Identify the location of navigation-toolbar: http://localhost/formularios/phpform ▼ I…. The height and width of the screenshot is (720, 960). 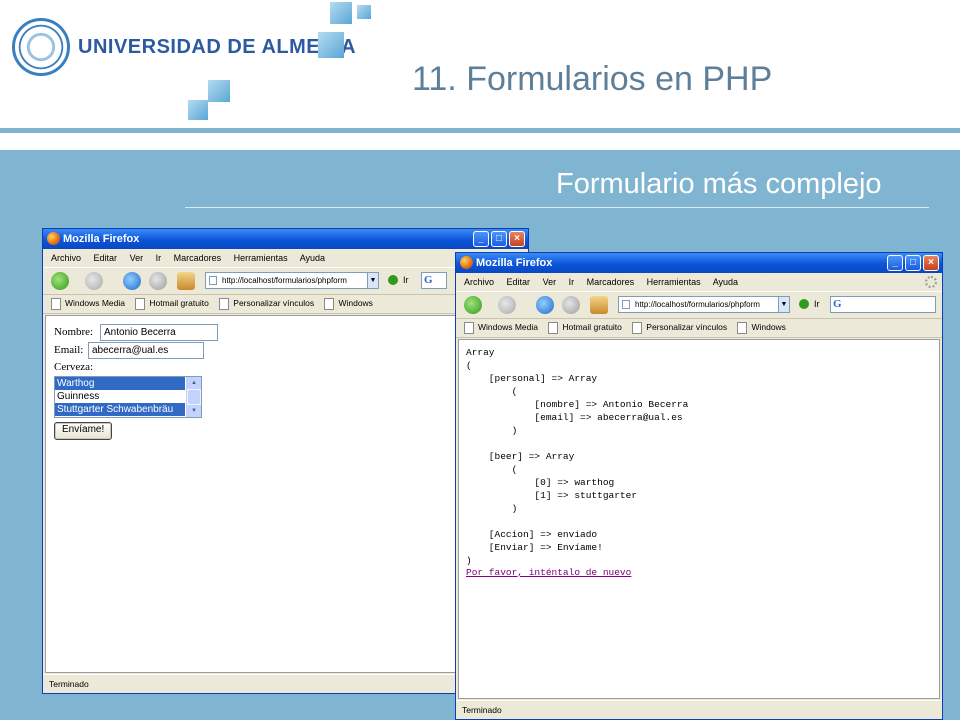
(699, 305).